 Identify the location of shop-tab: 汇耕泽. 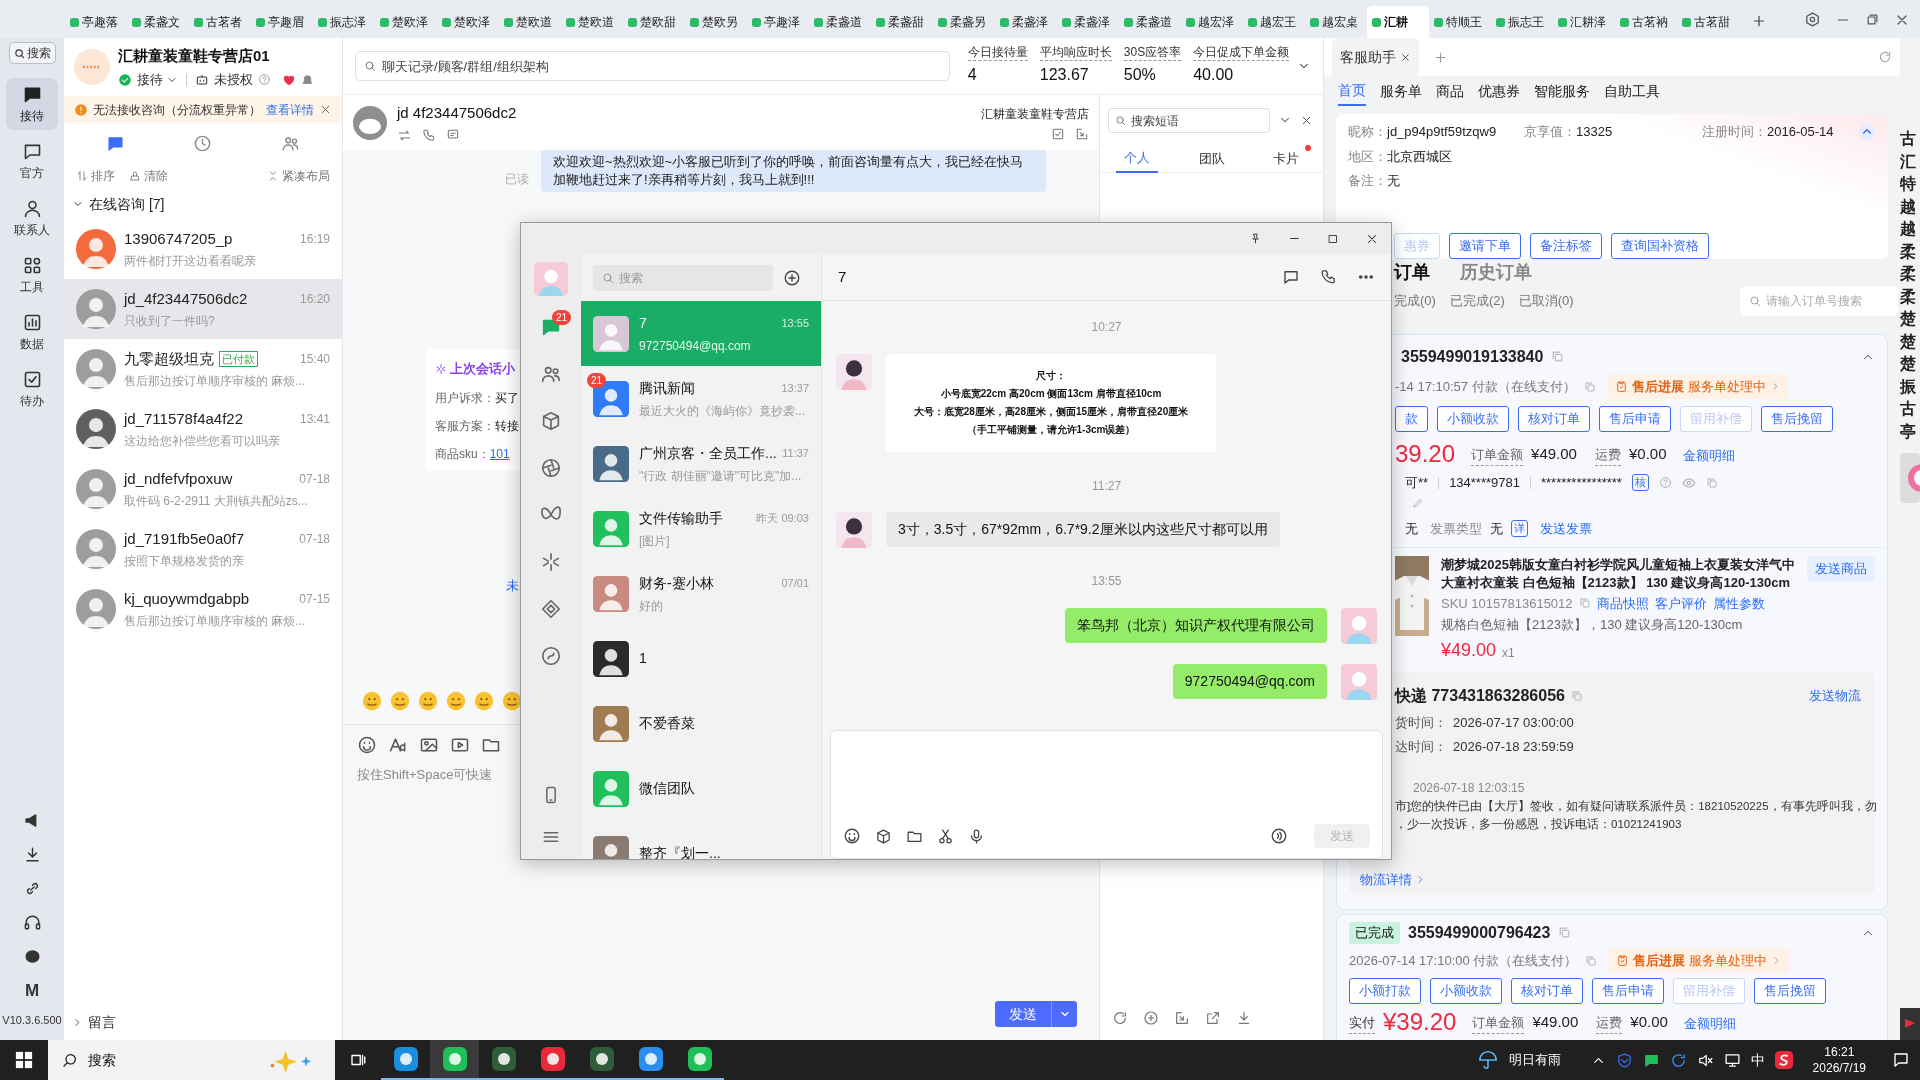
(1584, 22).